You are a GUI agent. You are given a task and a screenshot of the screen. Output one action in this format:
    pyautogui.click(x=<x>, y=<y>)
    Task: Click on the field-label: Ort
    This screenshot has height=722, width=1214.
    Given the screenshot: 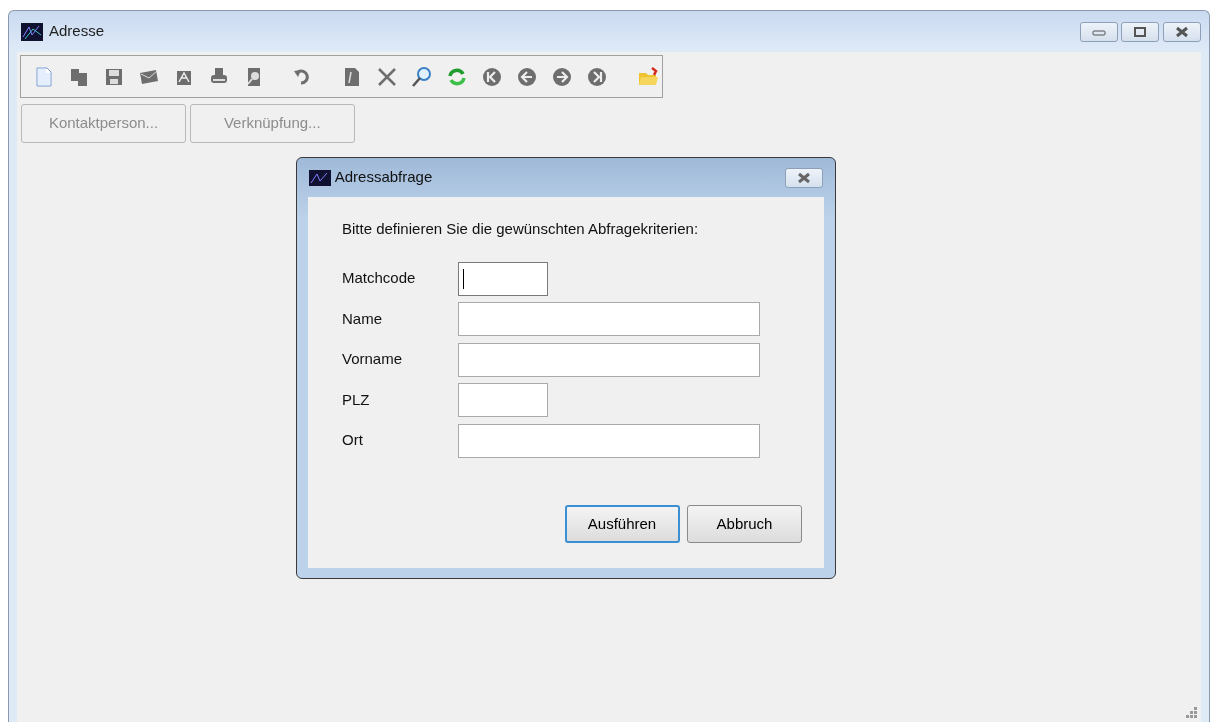 What is the action you would take?
    pyautogui.click(x=353, y=440)
    